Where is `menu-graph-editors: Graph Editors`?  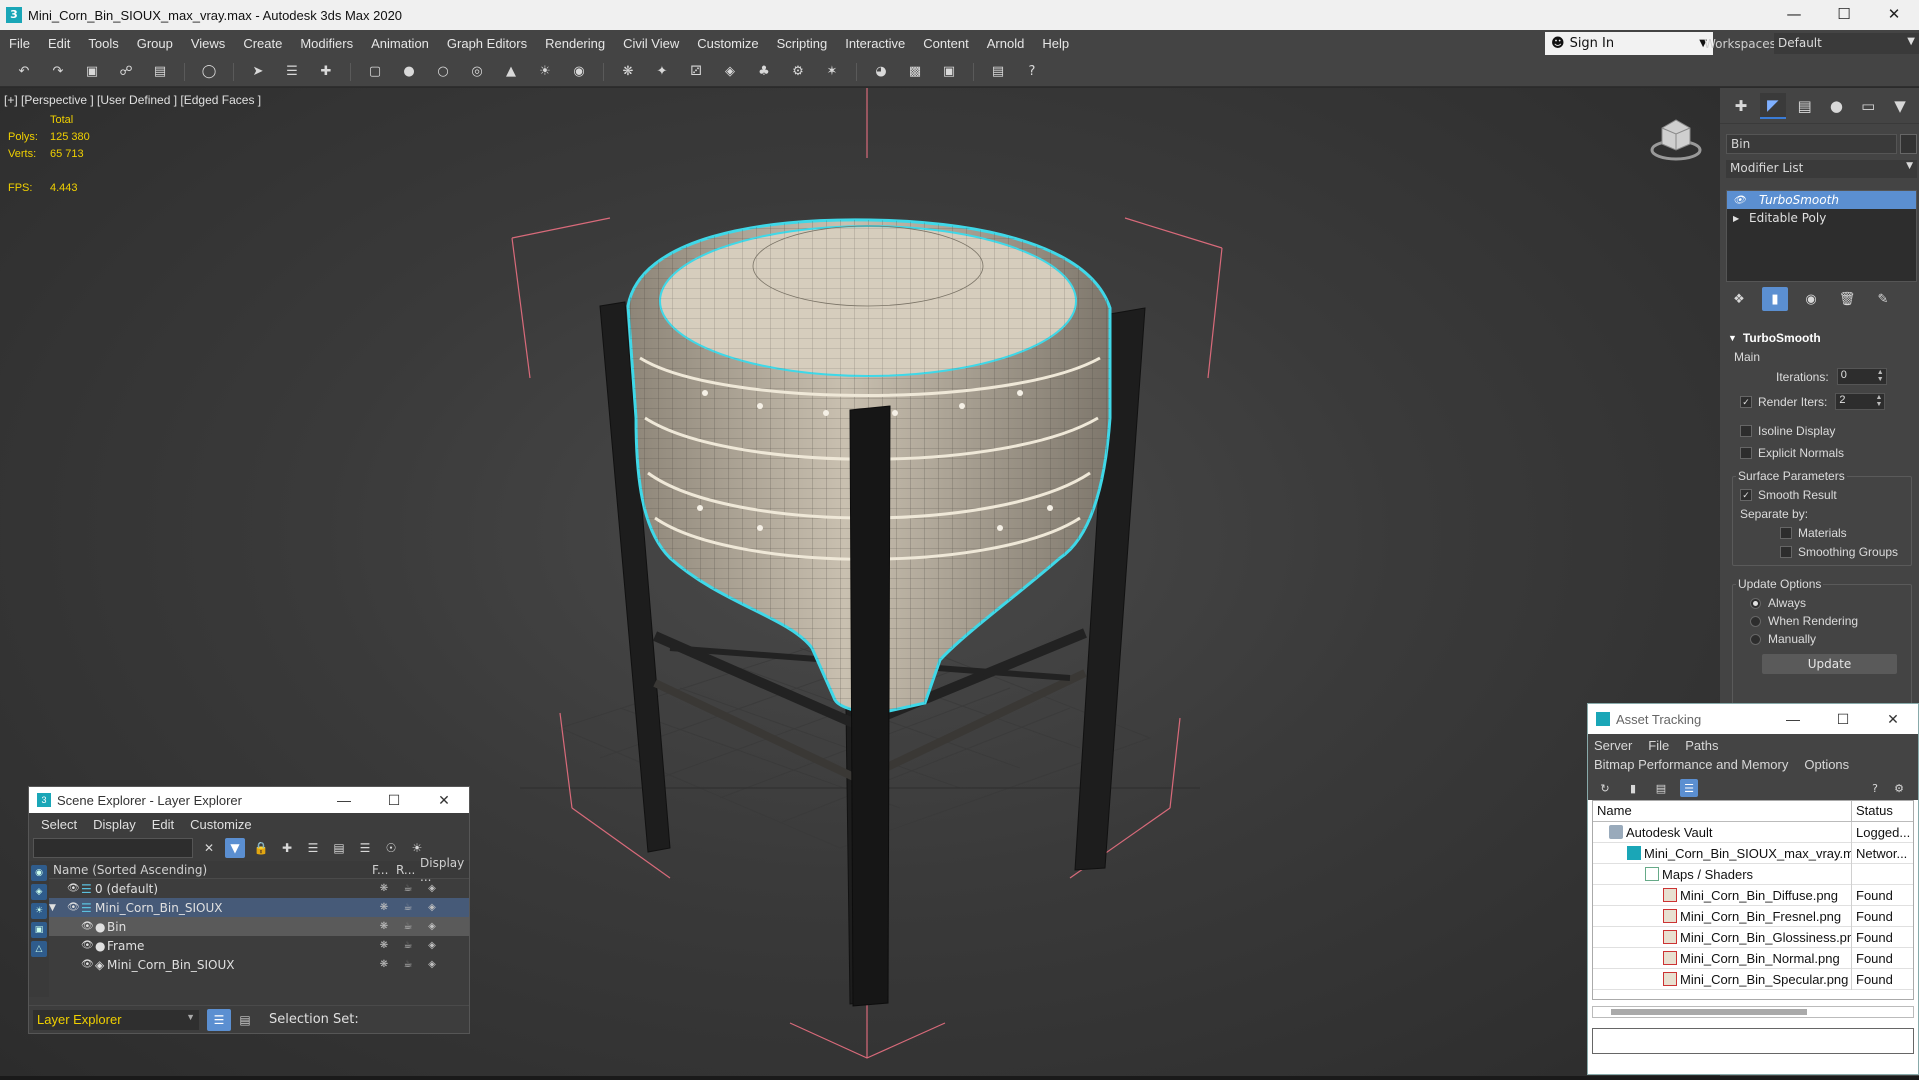
menu-graph-editors: Graph Editors is located at coordinates (487, 43).